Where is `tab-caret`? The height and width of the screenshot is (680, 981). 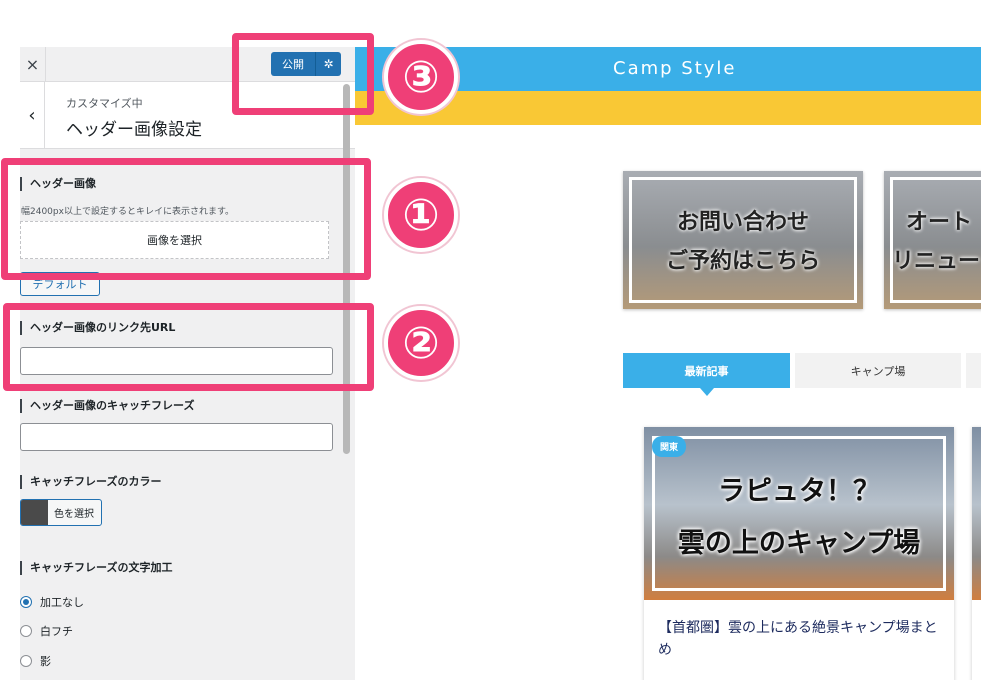 tab-caret is located at coordinates (707, 392).